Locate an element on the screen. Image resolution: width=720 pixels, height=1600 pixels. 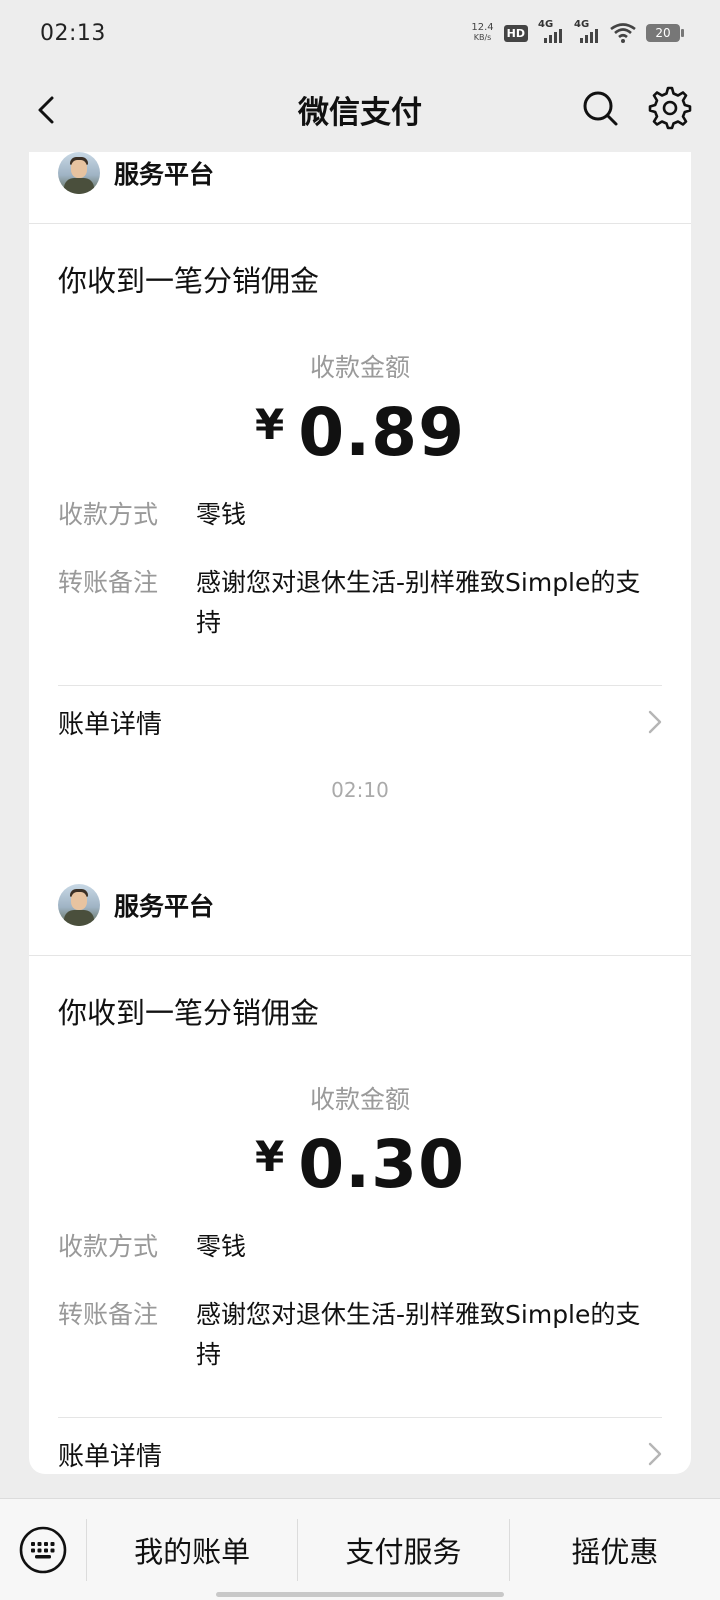
menu-payment-services: 支付服务 is located at coordinates (402, 1549).